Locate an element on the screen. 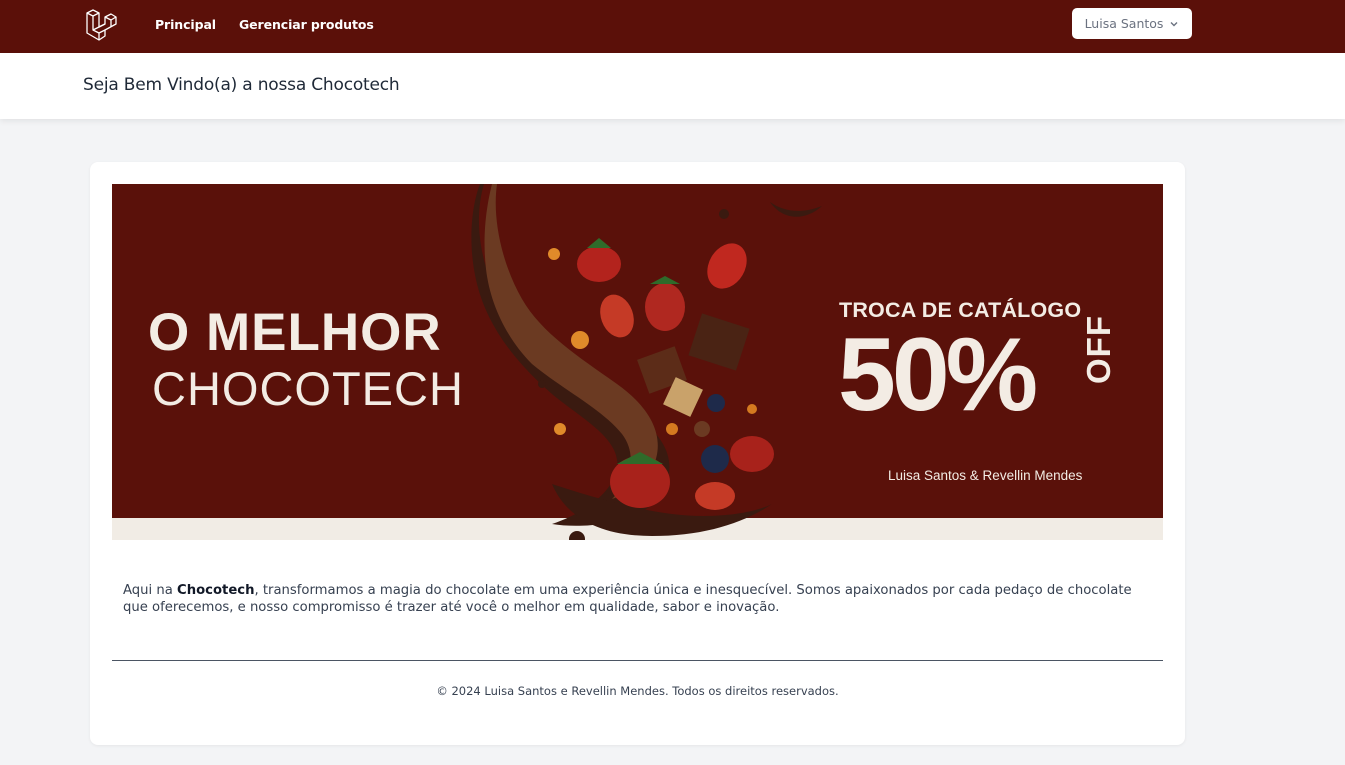 The height and width of the screenshot is (765, 1345). laravel-logo-icon is located at coordinates (101, 25).